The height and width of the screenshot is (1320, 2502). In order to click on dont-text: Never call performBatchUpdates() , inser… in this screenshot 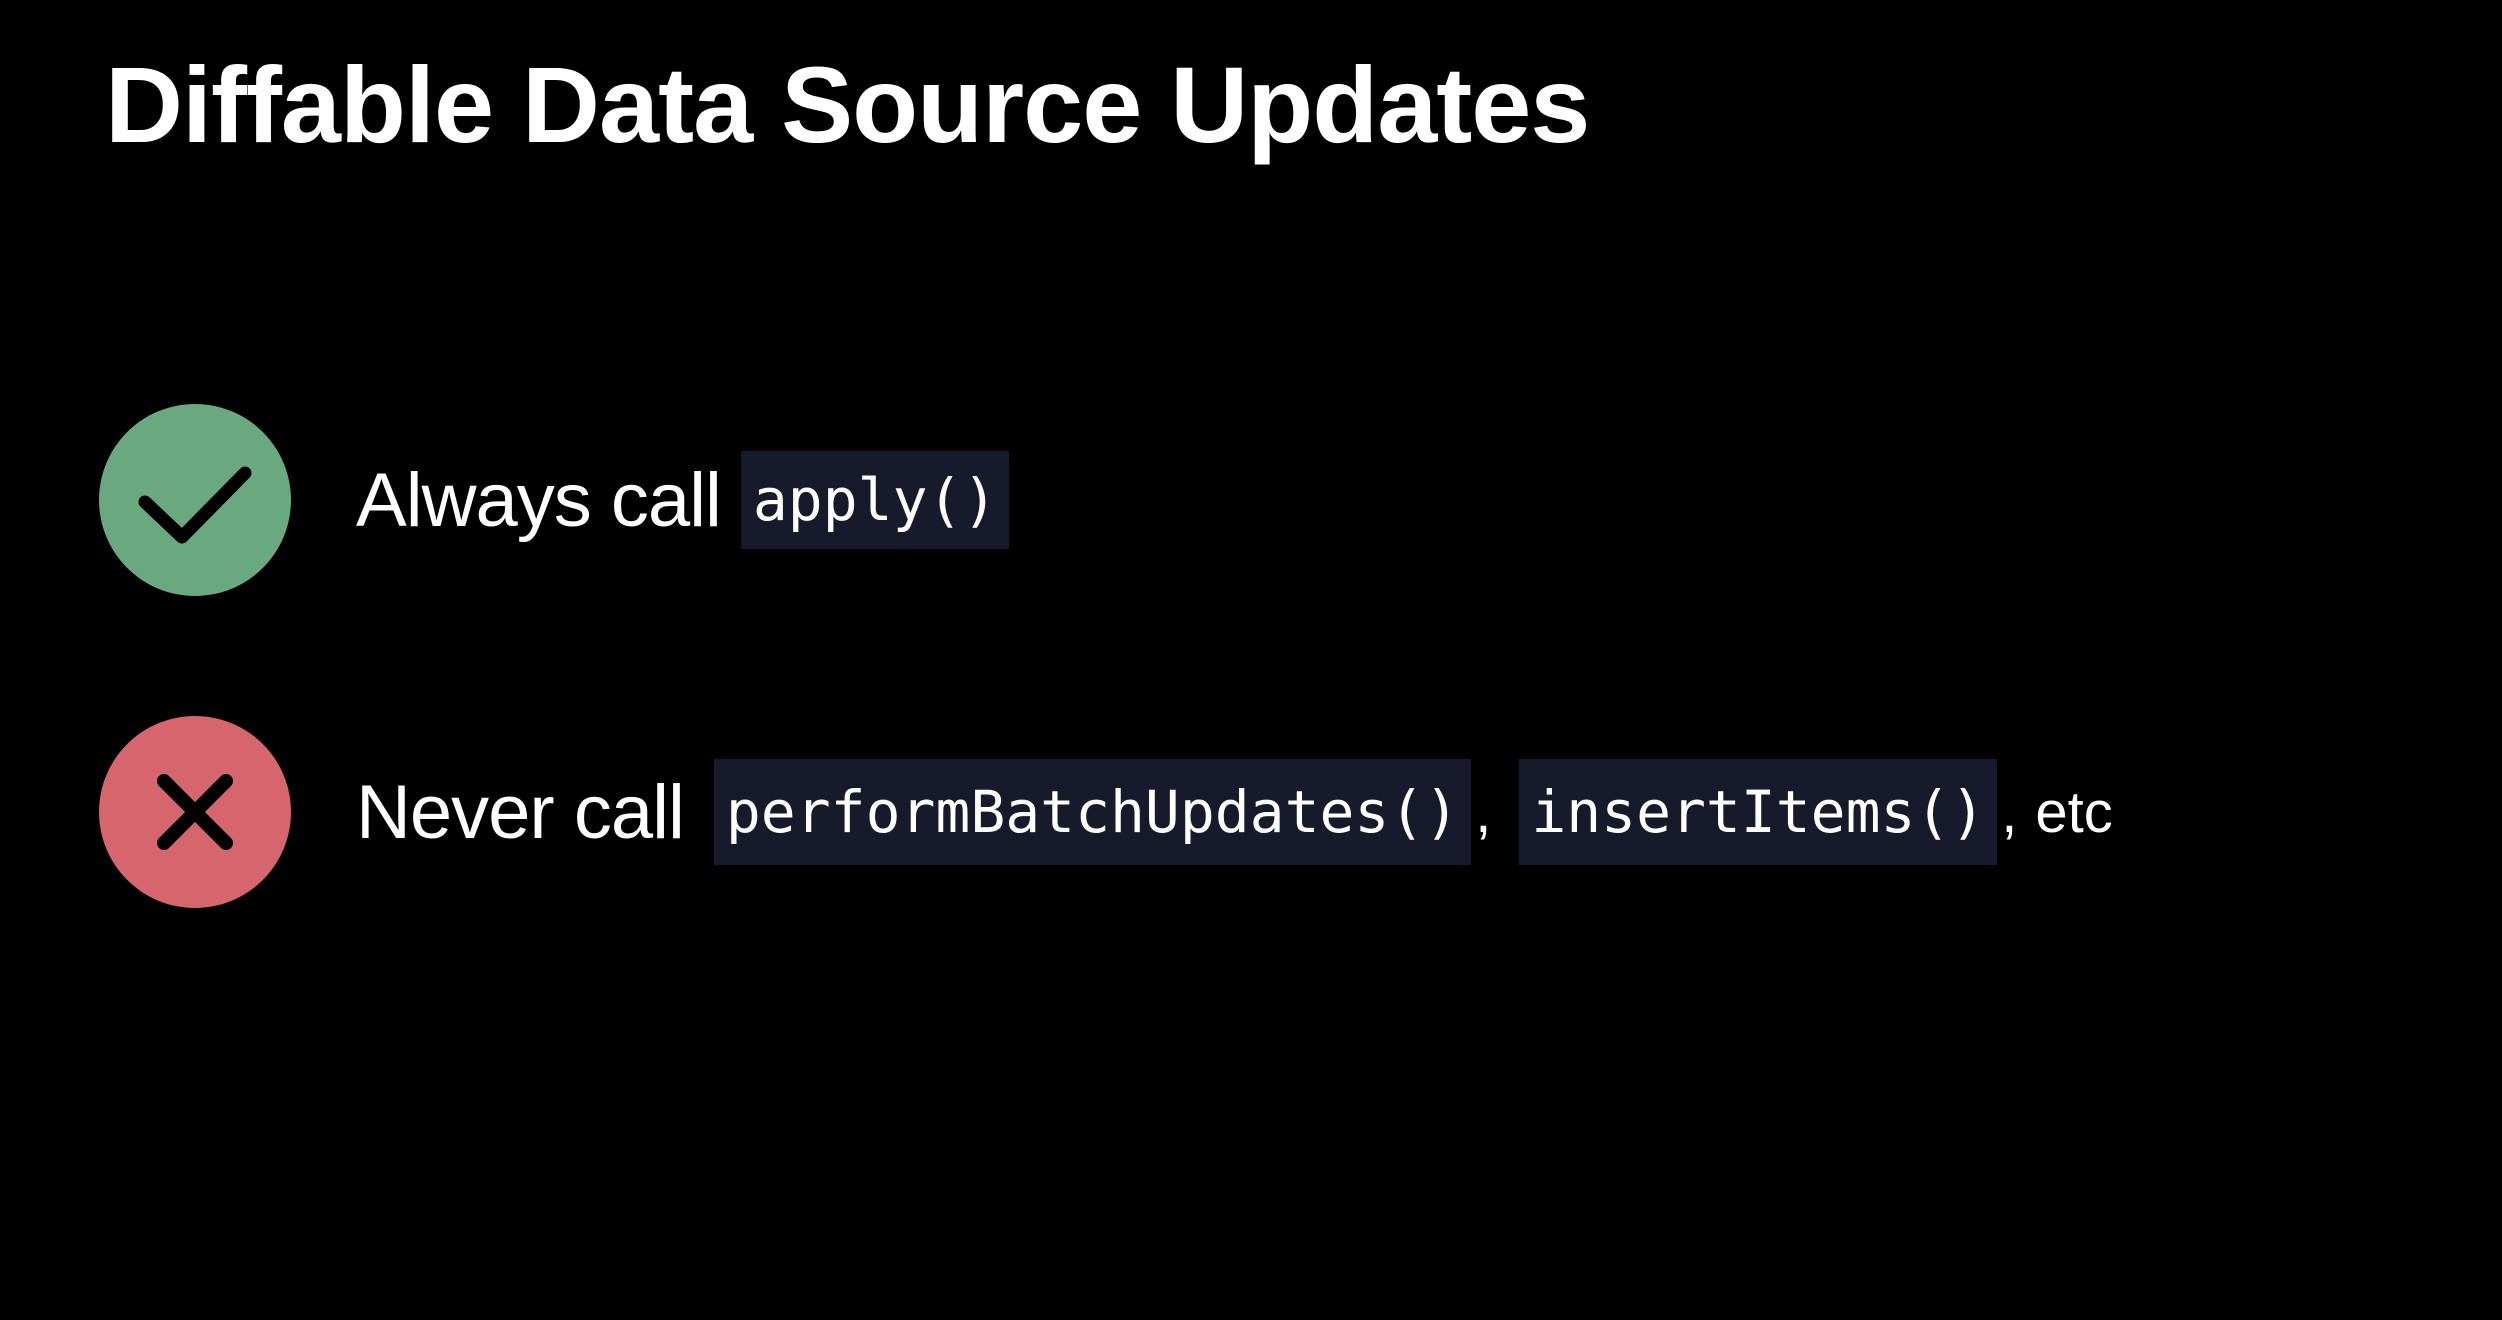, I will do `click(1234, 812)`.